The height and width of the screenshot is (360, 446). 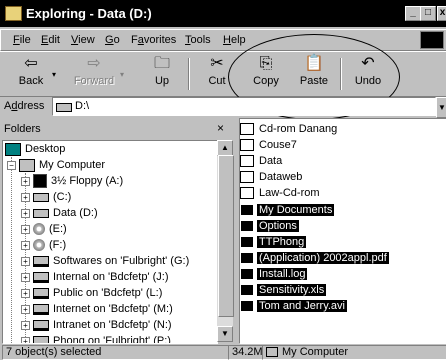 I want to click on paste-button: 📋 Paste, so click(x=314, y=74).